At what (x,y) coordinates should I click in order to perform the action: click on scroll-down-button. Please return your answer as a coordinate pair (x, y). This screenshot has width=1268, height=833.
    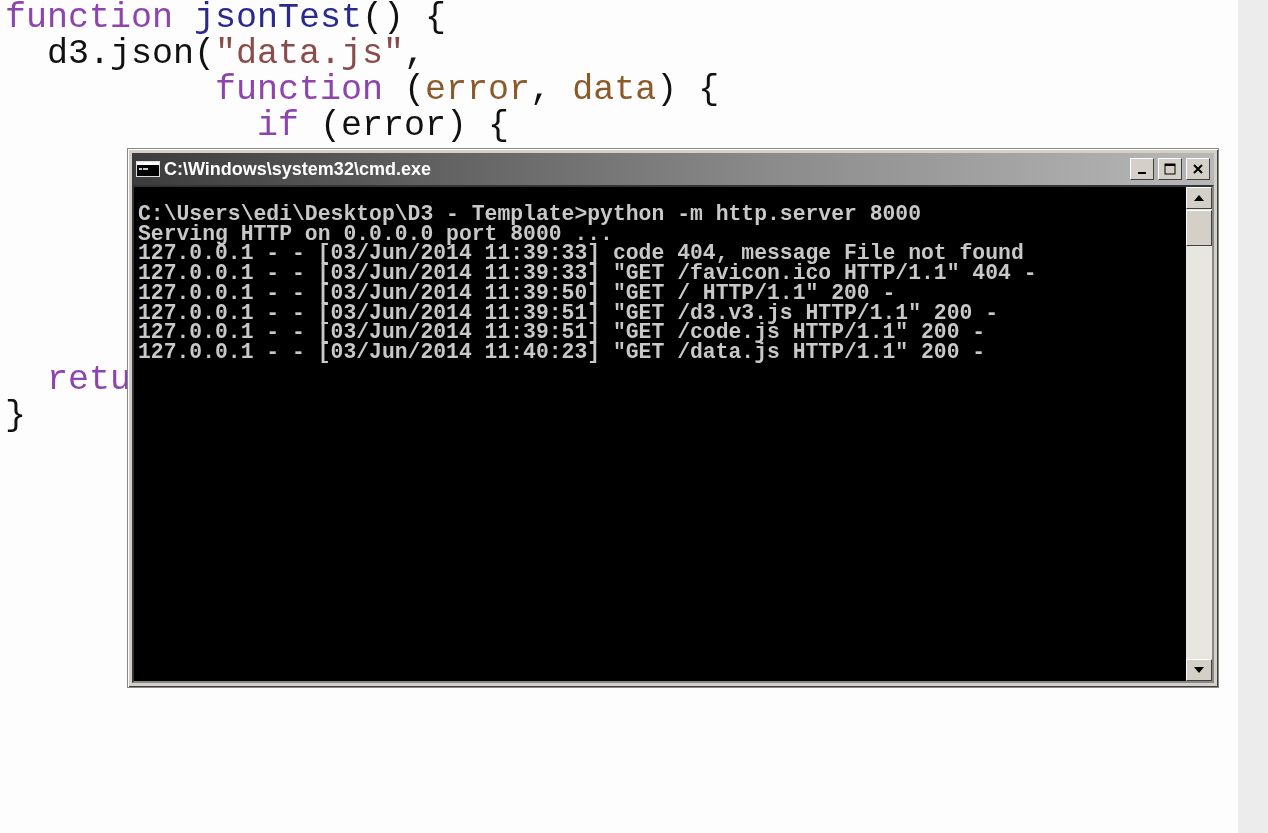
    Looking at the image, I should click on (1199, 670).